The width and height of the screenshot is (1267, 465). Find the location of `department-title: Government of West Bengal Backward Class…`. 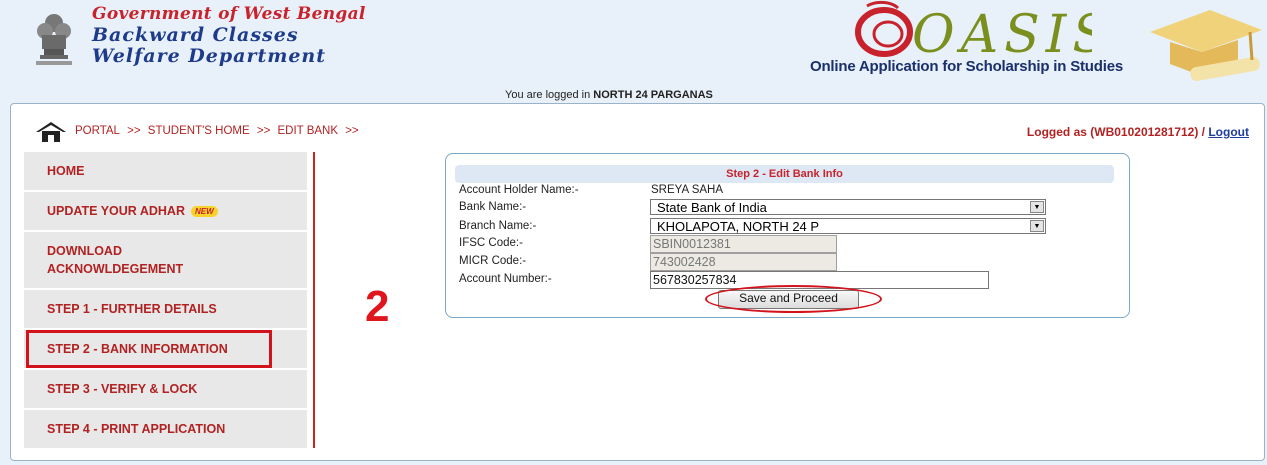

department-title: Government of West Bengal Backward Class… is located at coordinates (229, 35).